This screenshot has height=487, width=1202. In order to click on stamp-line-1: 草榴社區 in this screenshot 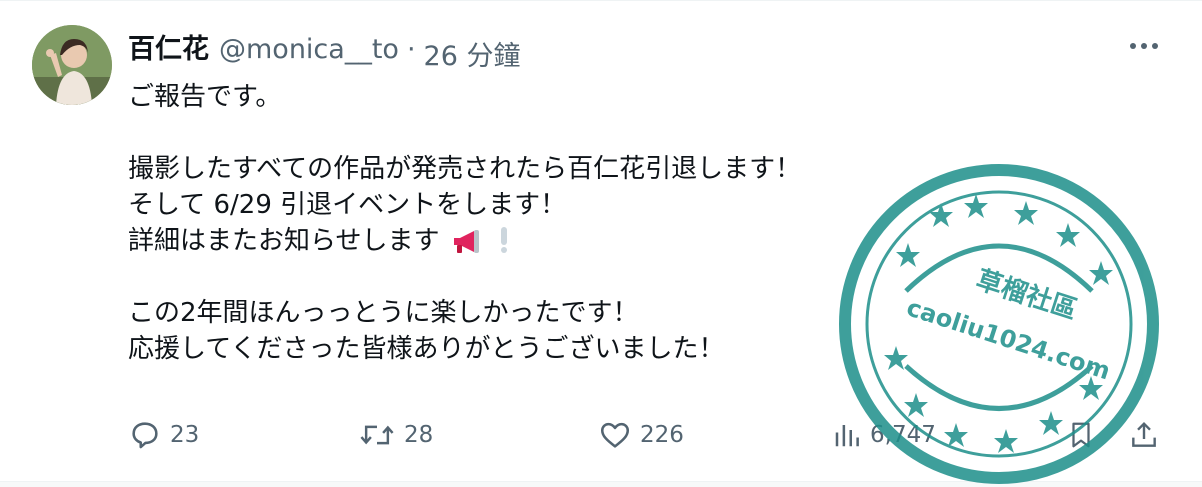, I will do `click(1026, 295)`.